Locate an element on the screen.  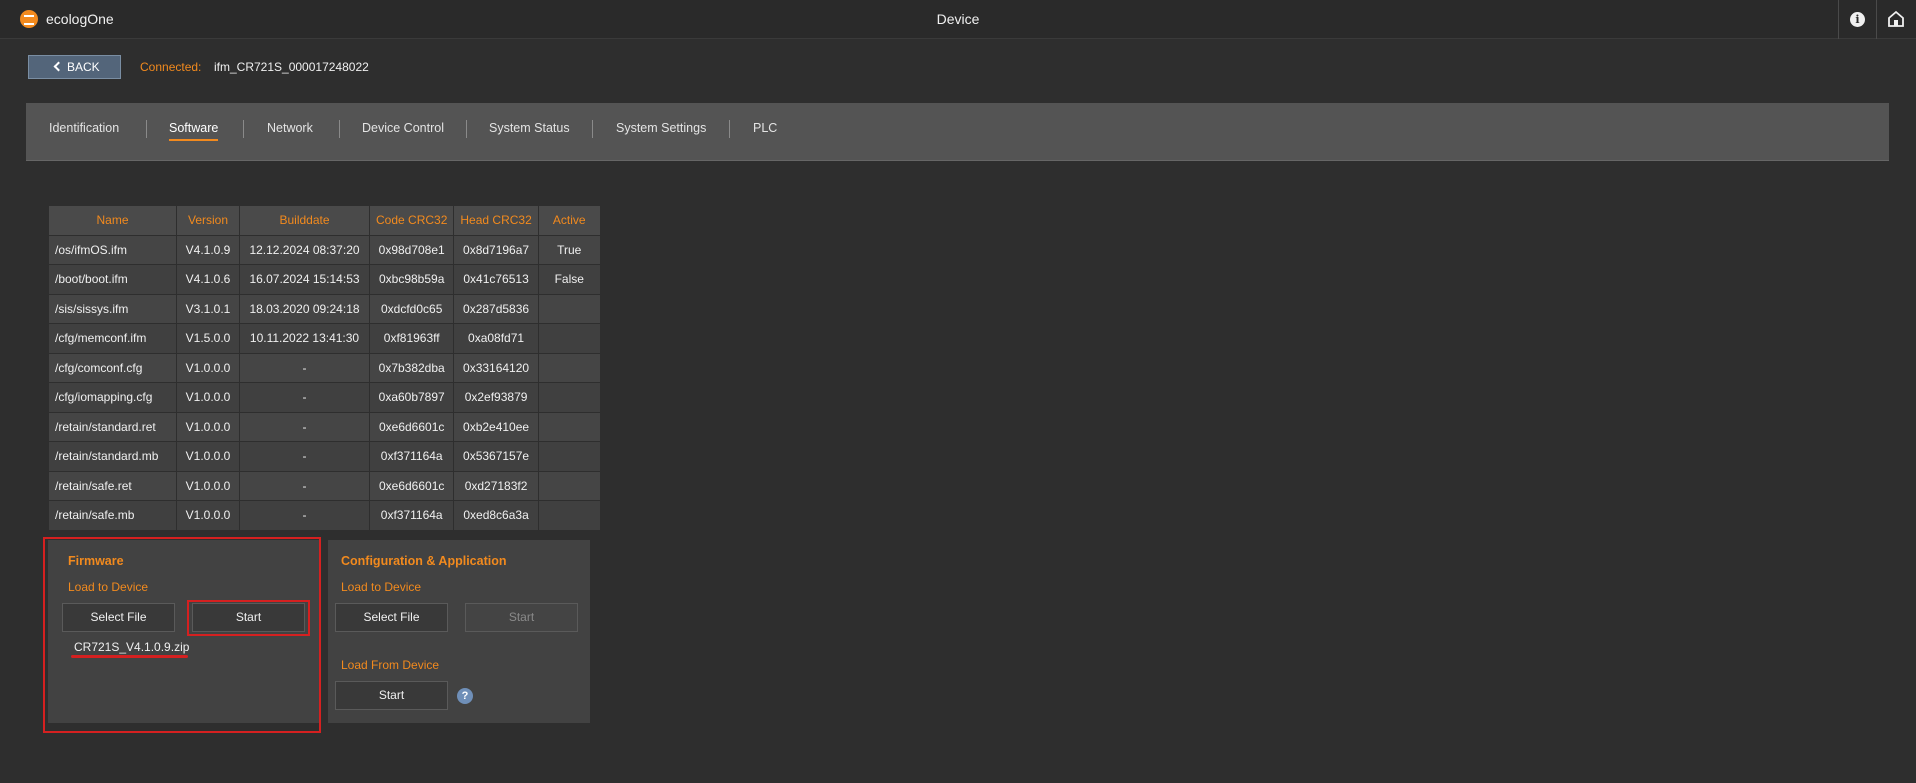
home-icon is located at coordinates (1896, 18).